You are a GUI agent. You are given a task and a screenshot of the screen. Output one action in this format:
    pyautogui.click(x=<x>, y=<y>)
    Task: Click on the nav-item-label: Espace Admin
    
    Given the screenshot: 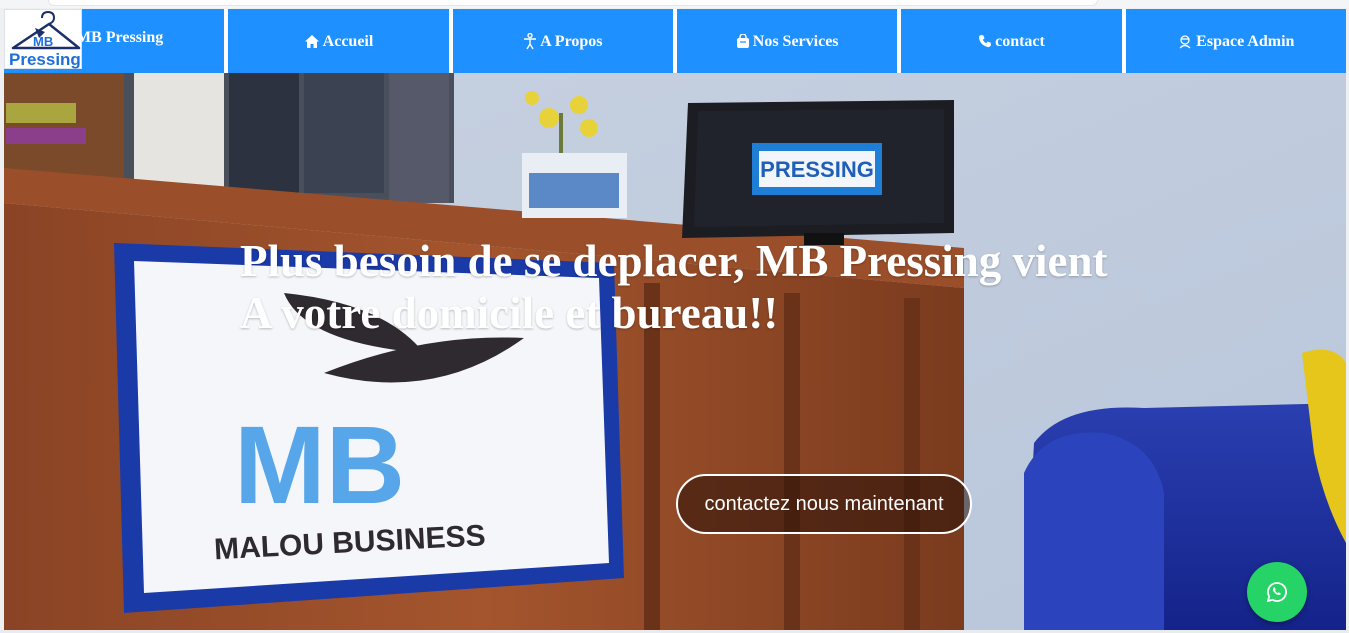 What is the action you would take?
    pyautogui.click(x=1245, y=41)
    